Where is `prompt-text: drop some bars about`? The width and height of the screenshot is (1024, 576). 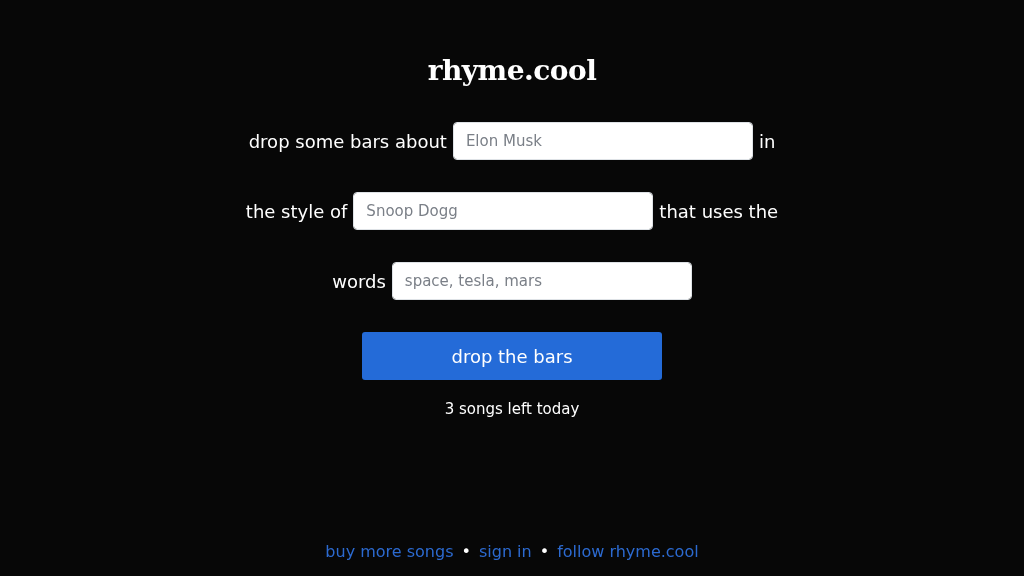
prompt-text: drop some bars about is located at coordinates (347, 141).